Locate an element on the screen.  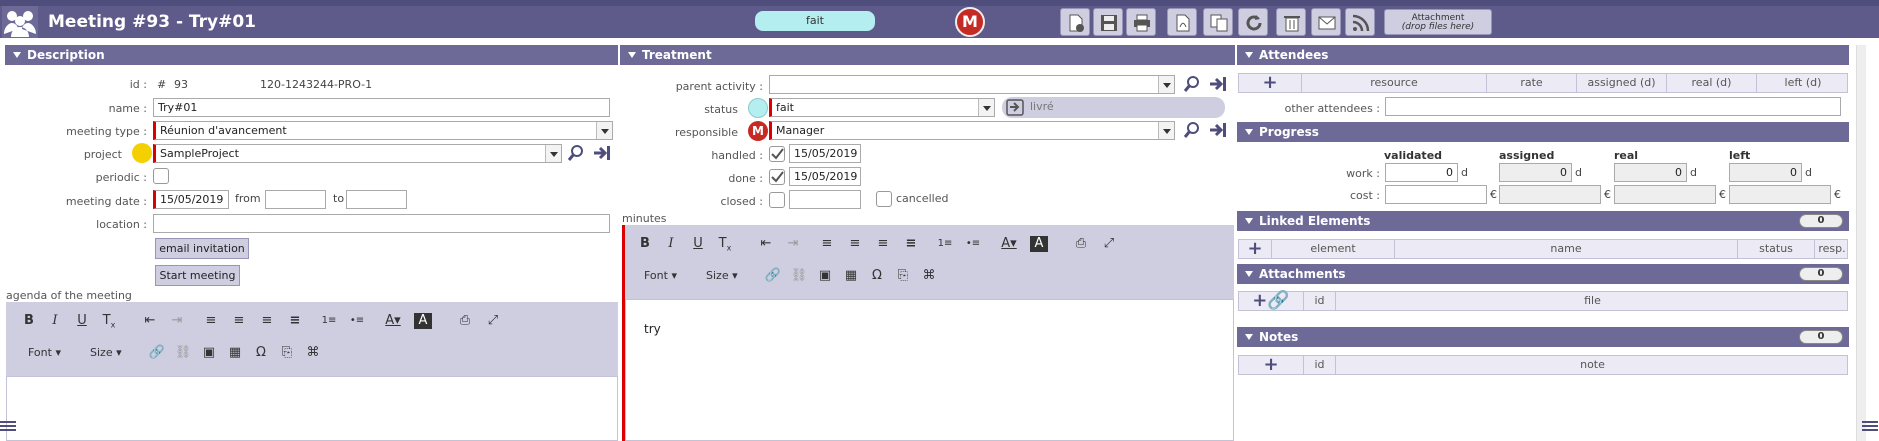
print-icon is located at coordinates (1141, 22).